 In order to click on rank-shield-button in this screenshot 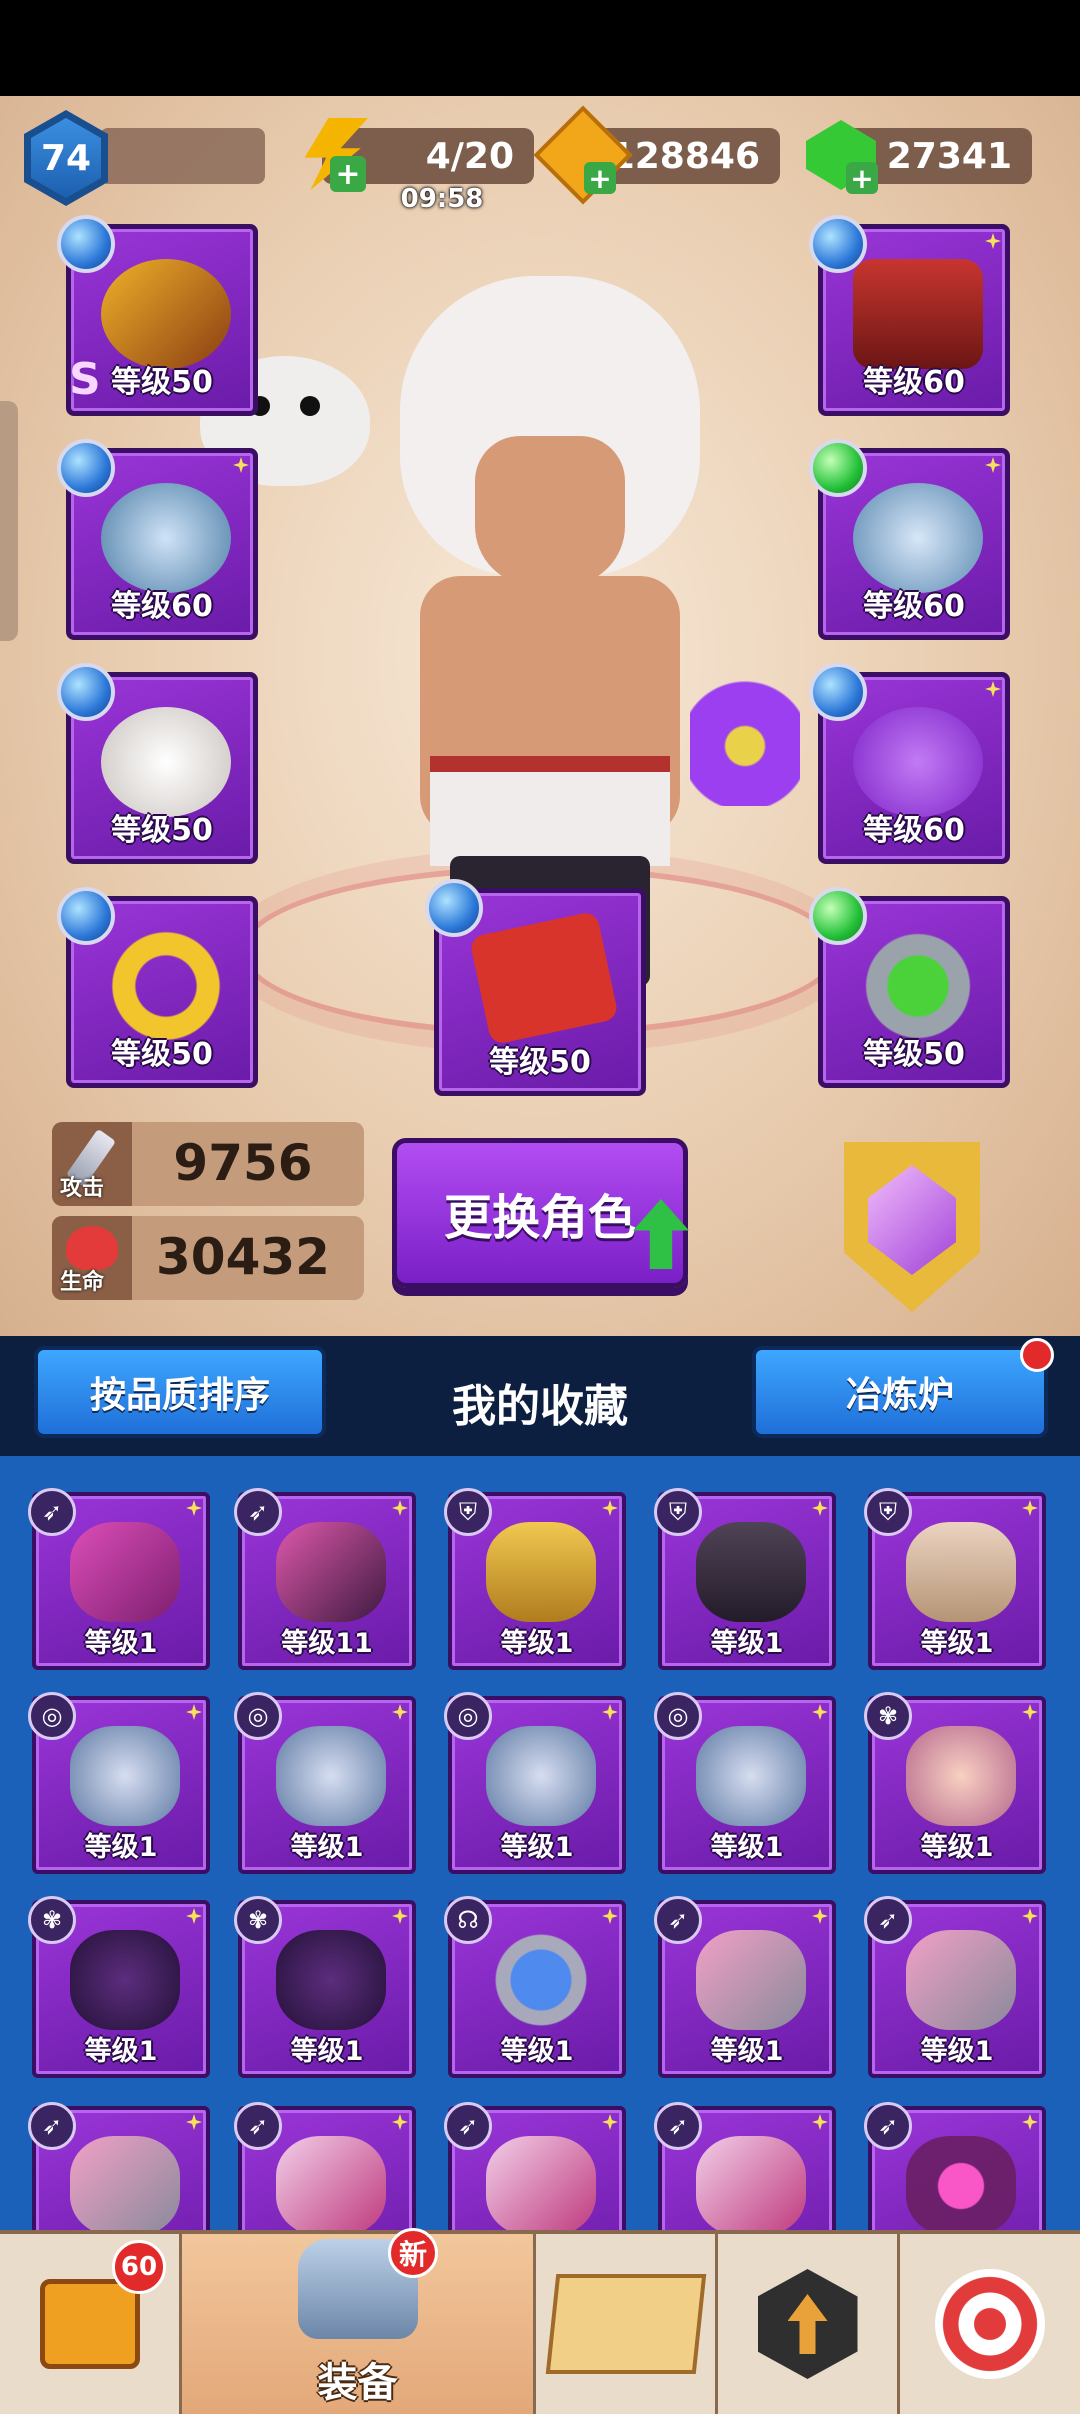, I will do `click(912, 1227)`.